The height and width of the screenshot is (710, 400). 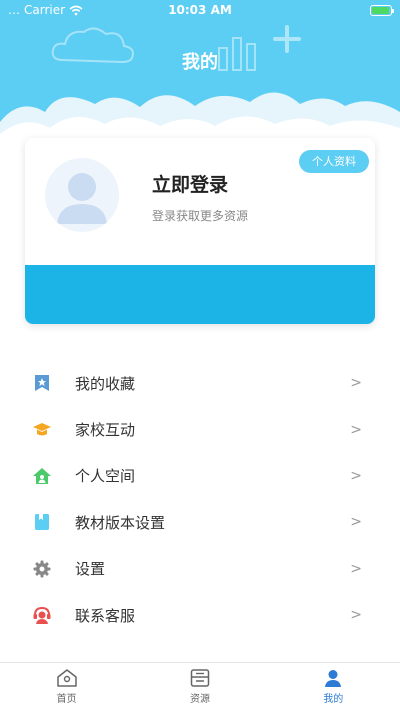 I want to click on avatar, so click(x=82, y=195).